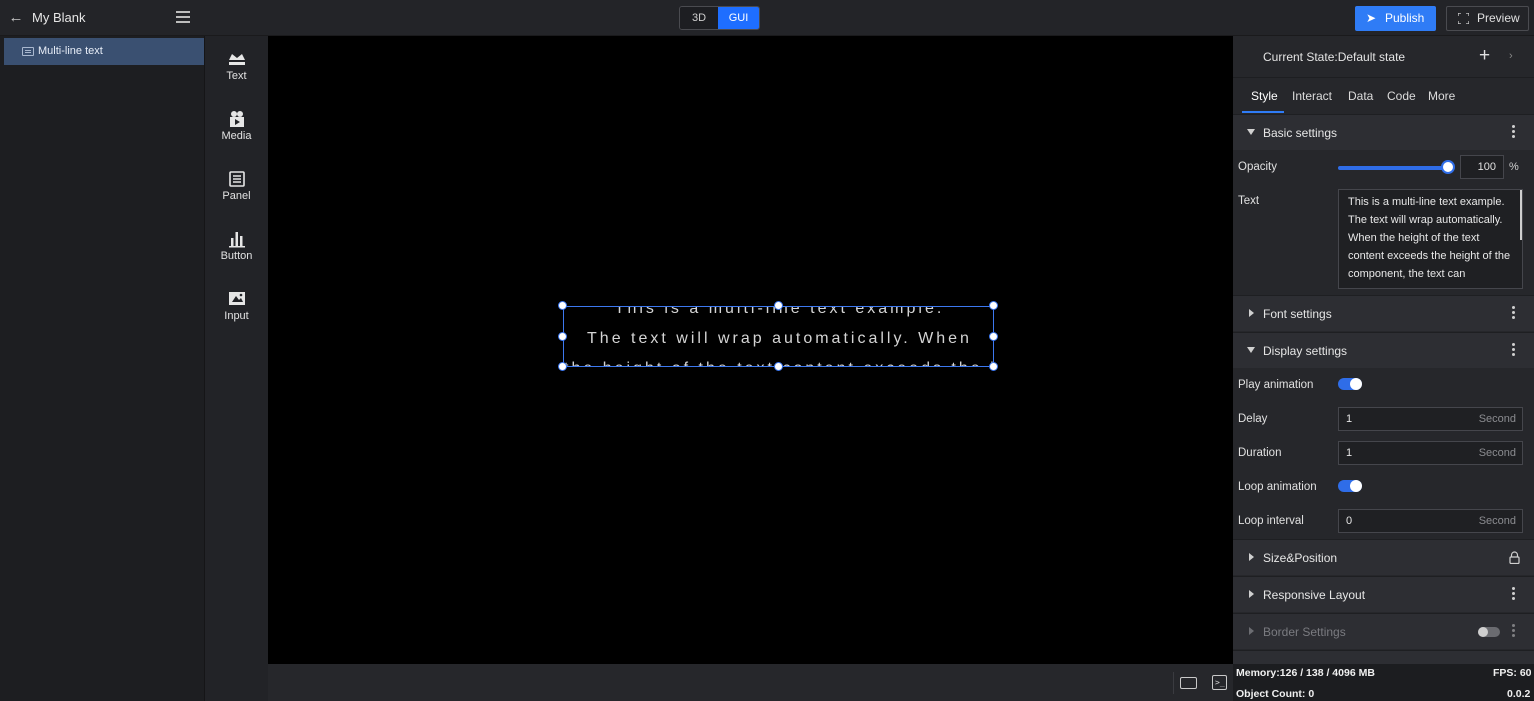  I want to click on play-animation-toggle, so click(1350, 384).